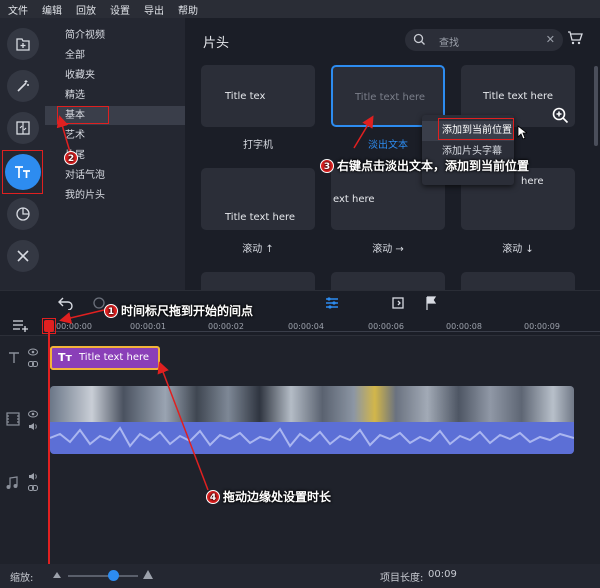 This screenshot has height=588, width=600. I want to click on annotation-number: 4, so click(213, 496).